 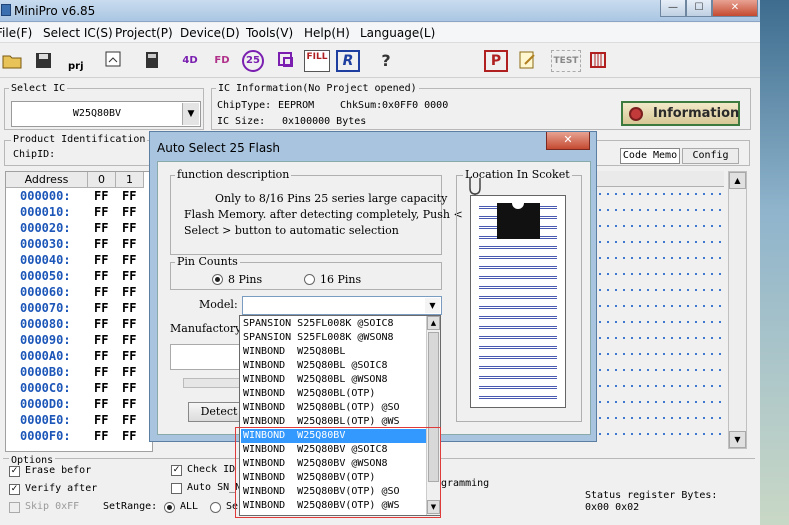 I want to click on model-combo: ▼, so click(x=342, y=305).